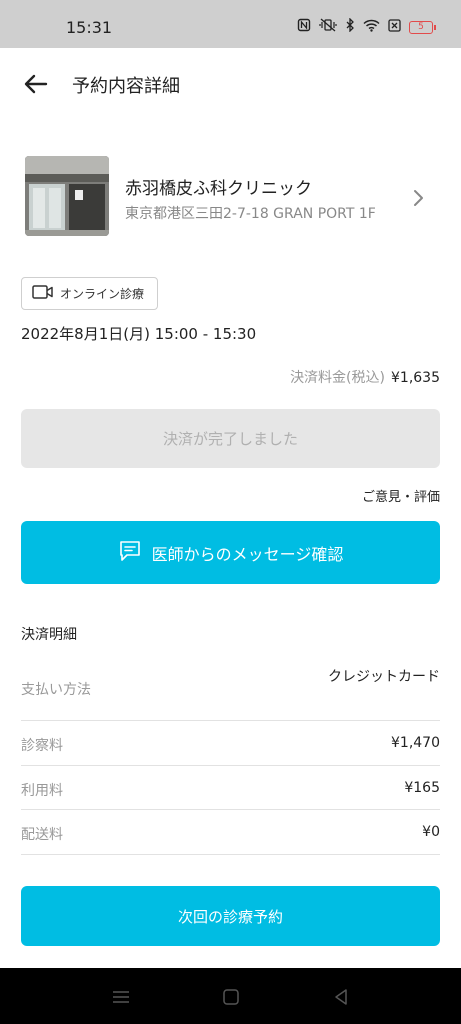  Describe the element at coordinates (341, 997) in the screenshot. I see `back-nav-icon` at that location.